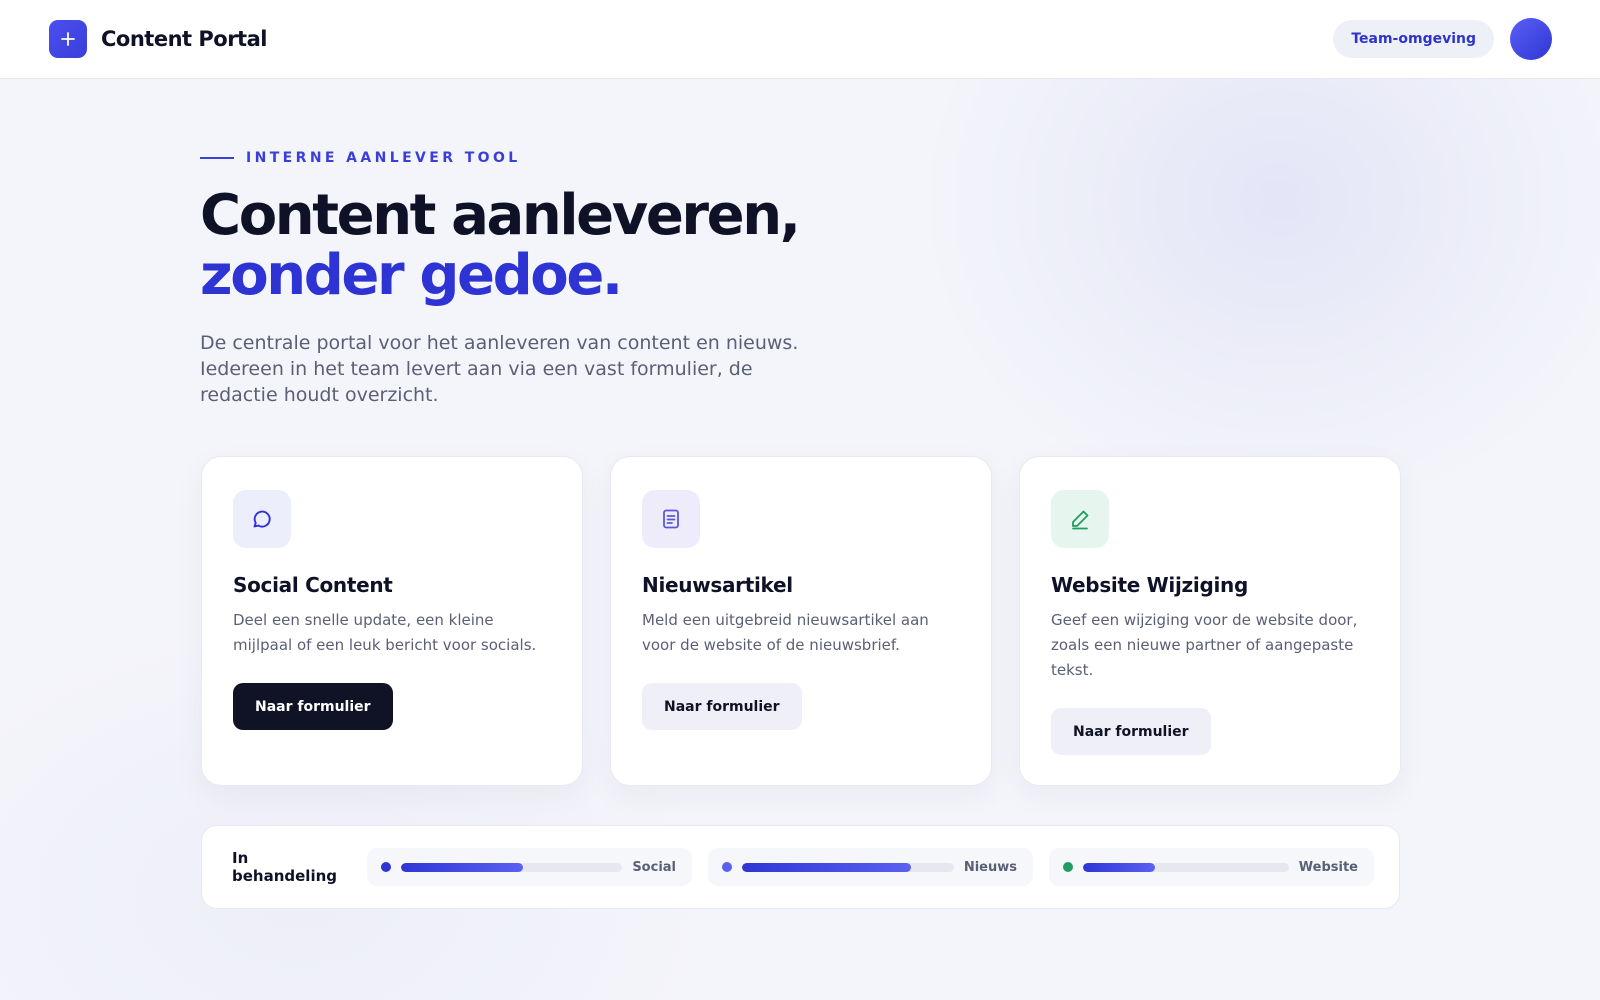 The height and width of the screenshot is (1000, 1600). I want to click on status-item-social: Social, so click(529, 867).